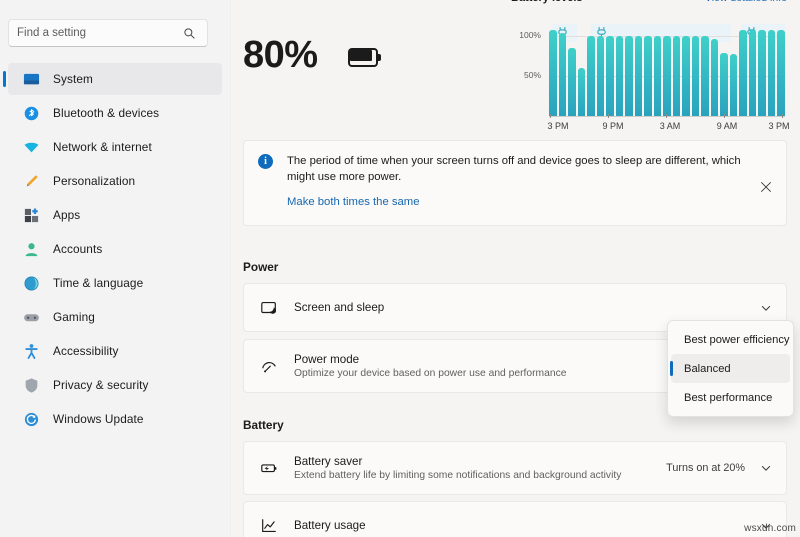 Image resolution: width=800 pixels, height=537 pixels. What do you see at coordinates (31, 351) in the screenshot?
I see `accessibility-icon` at bounding box center [31, 351].